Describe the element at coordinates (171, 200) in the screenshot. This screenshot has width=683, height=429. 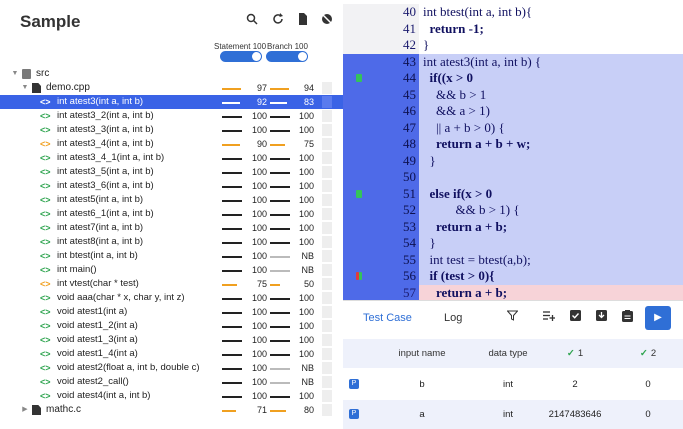
I see `tree-function: <> int atest5(int a, int b) 100 100` at that location.